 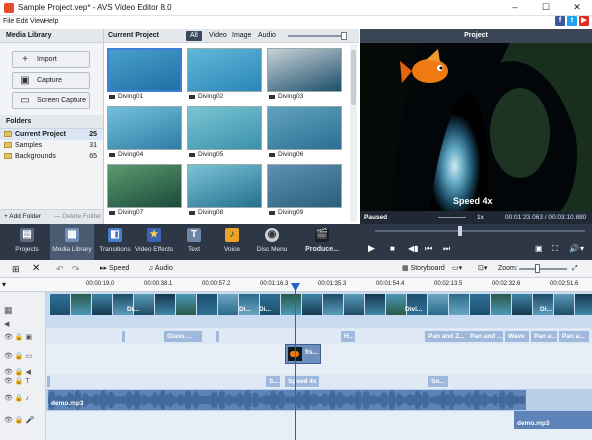 What do you see at coordinates (272, 242) in the screenshot?
I see `disc-menu-tool: ◉ Disc Menu` at bounding box center [272, 242].